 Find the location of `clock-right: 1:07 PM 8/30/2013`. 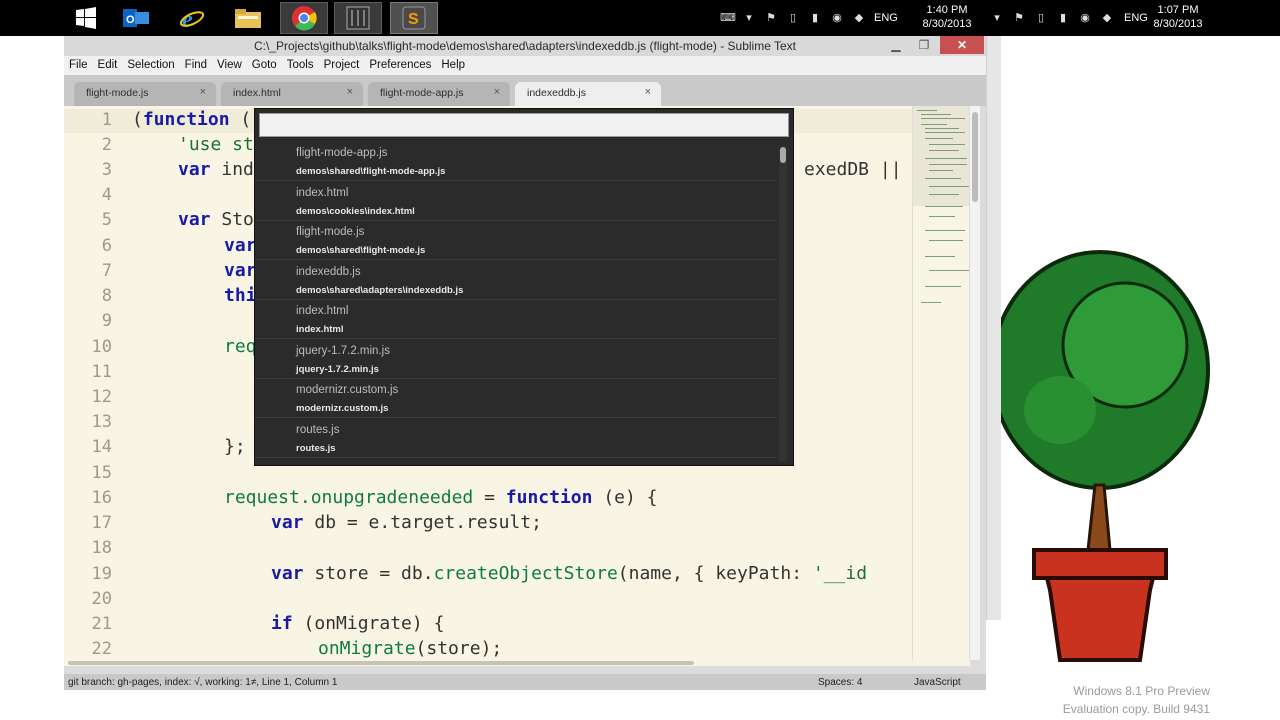

clock-right: 1:07 PM 8/30/2013 is located at coordinates (1178, 17).